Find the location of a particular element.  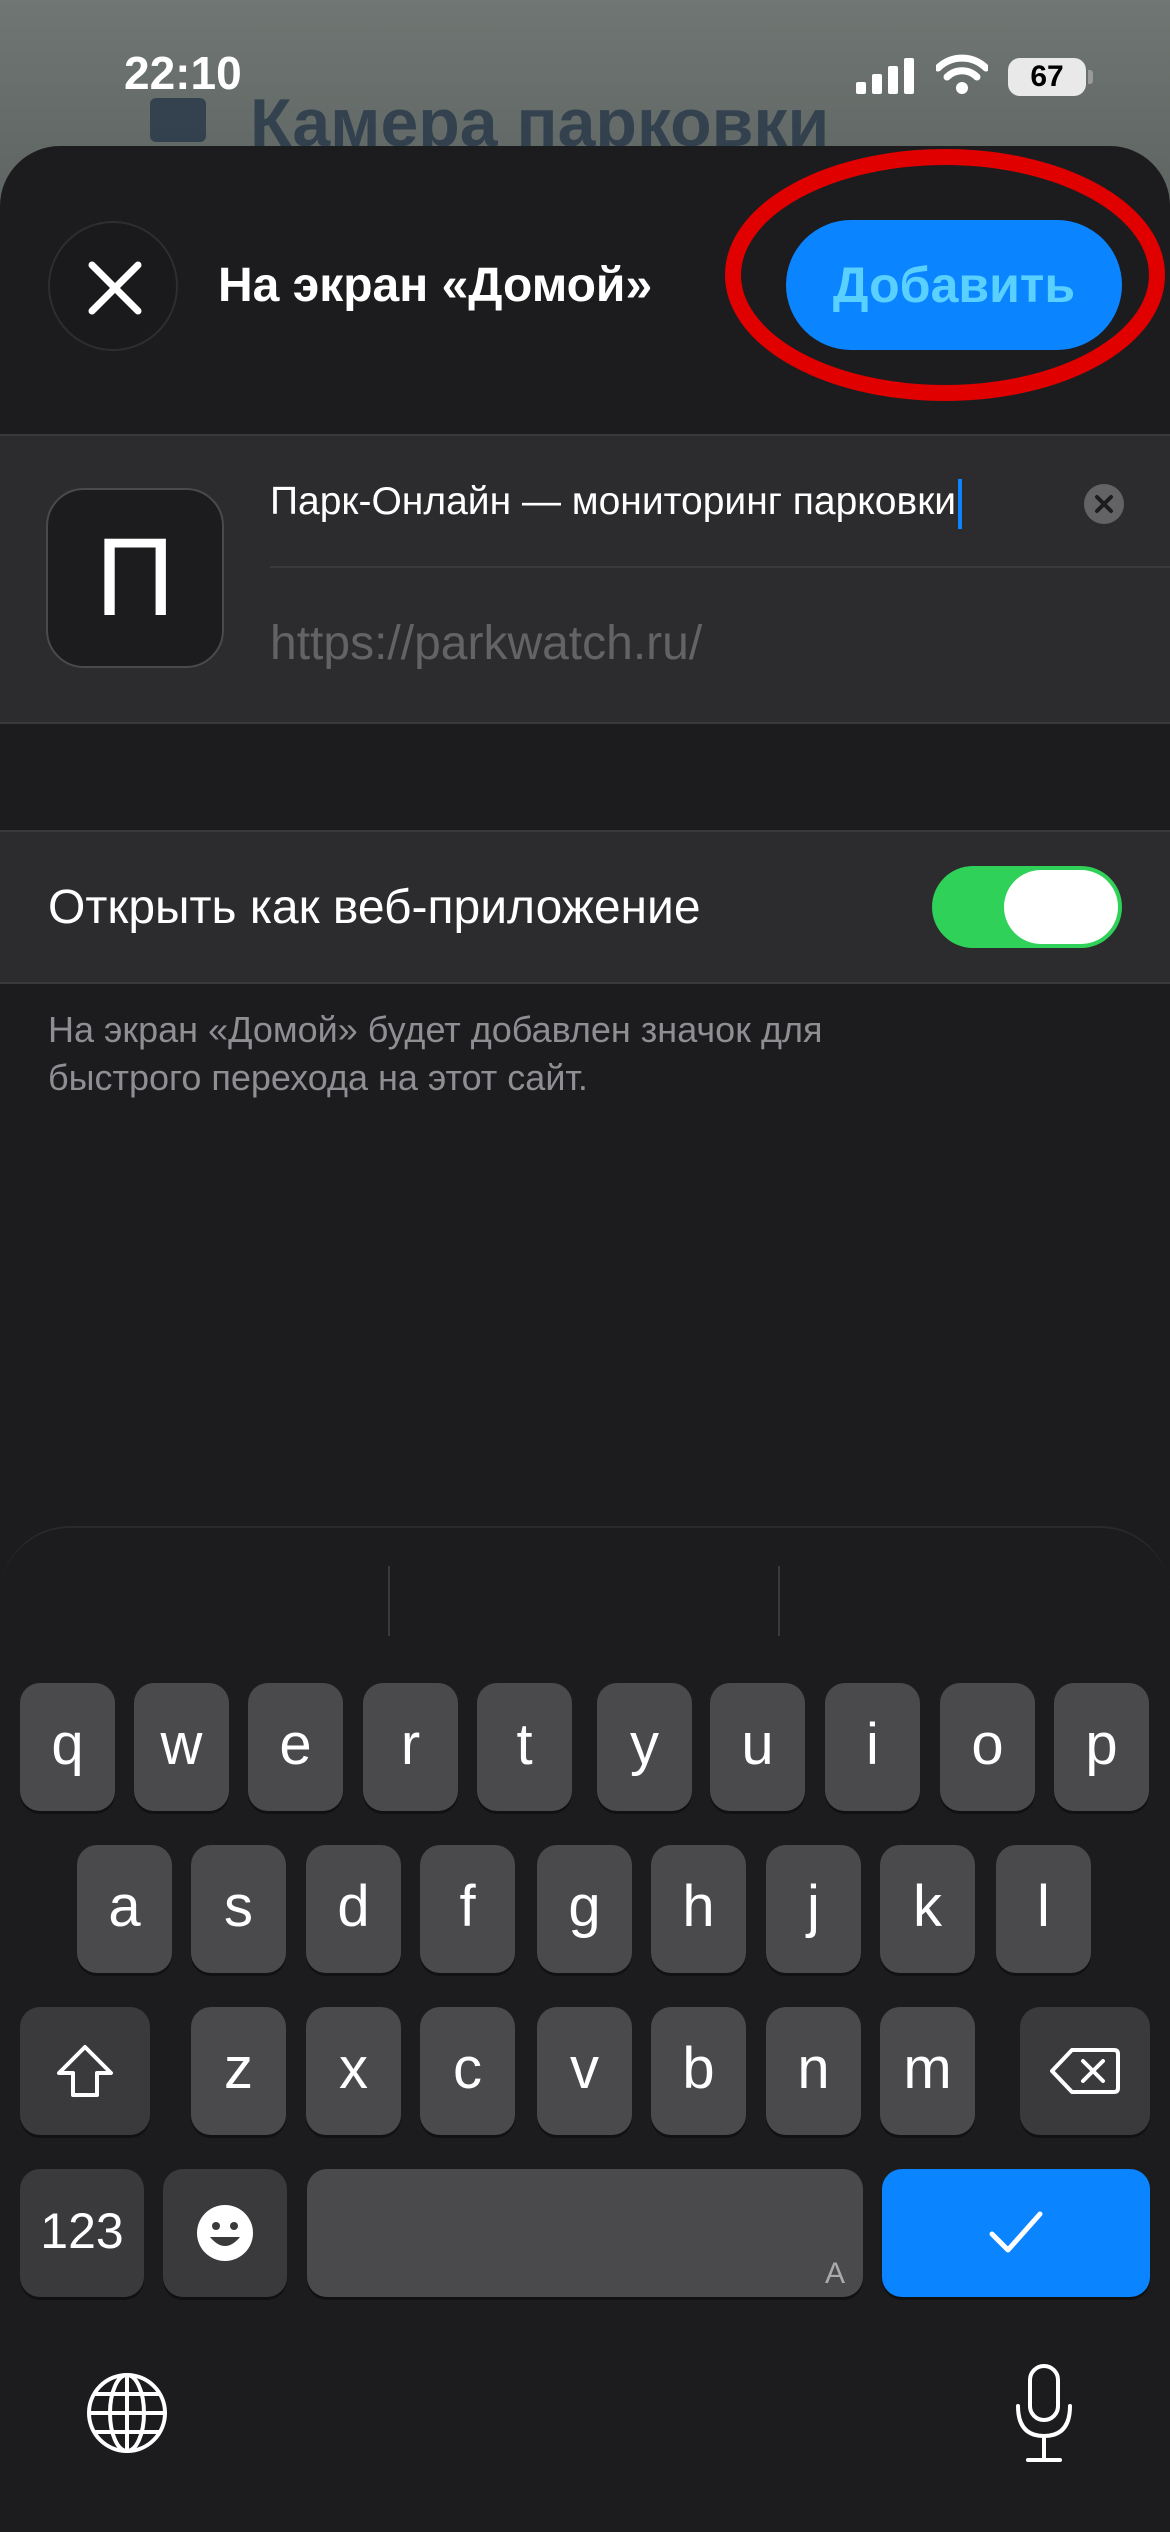

key-o: o is located at coordinates (987, 1747).